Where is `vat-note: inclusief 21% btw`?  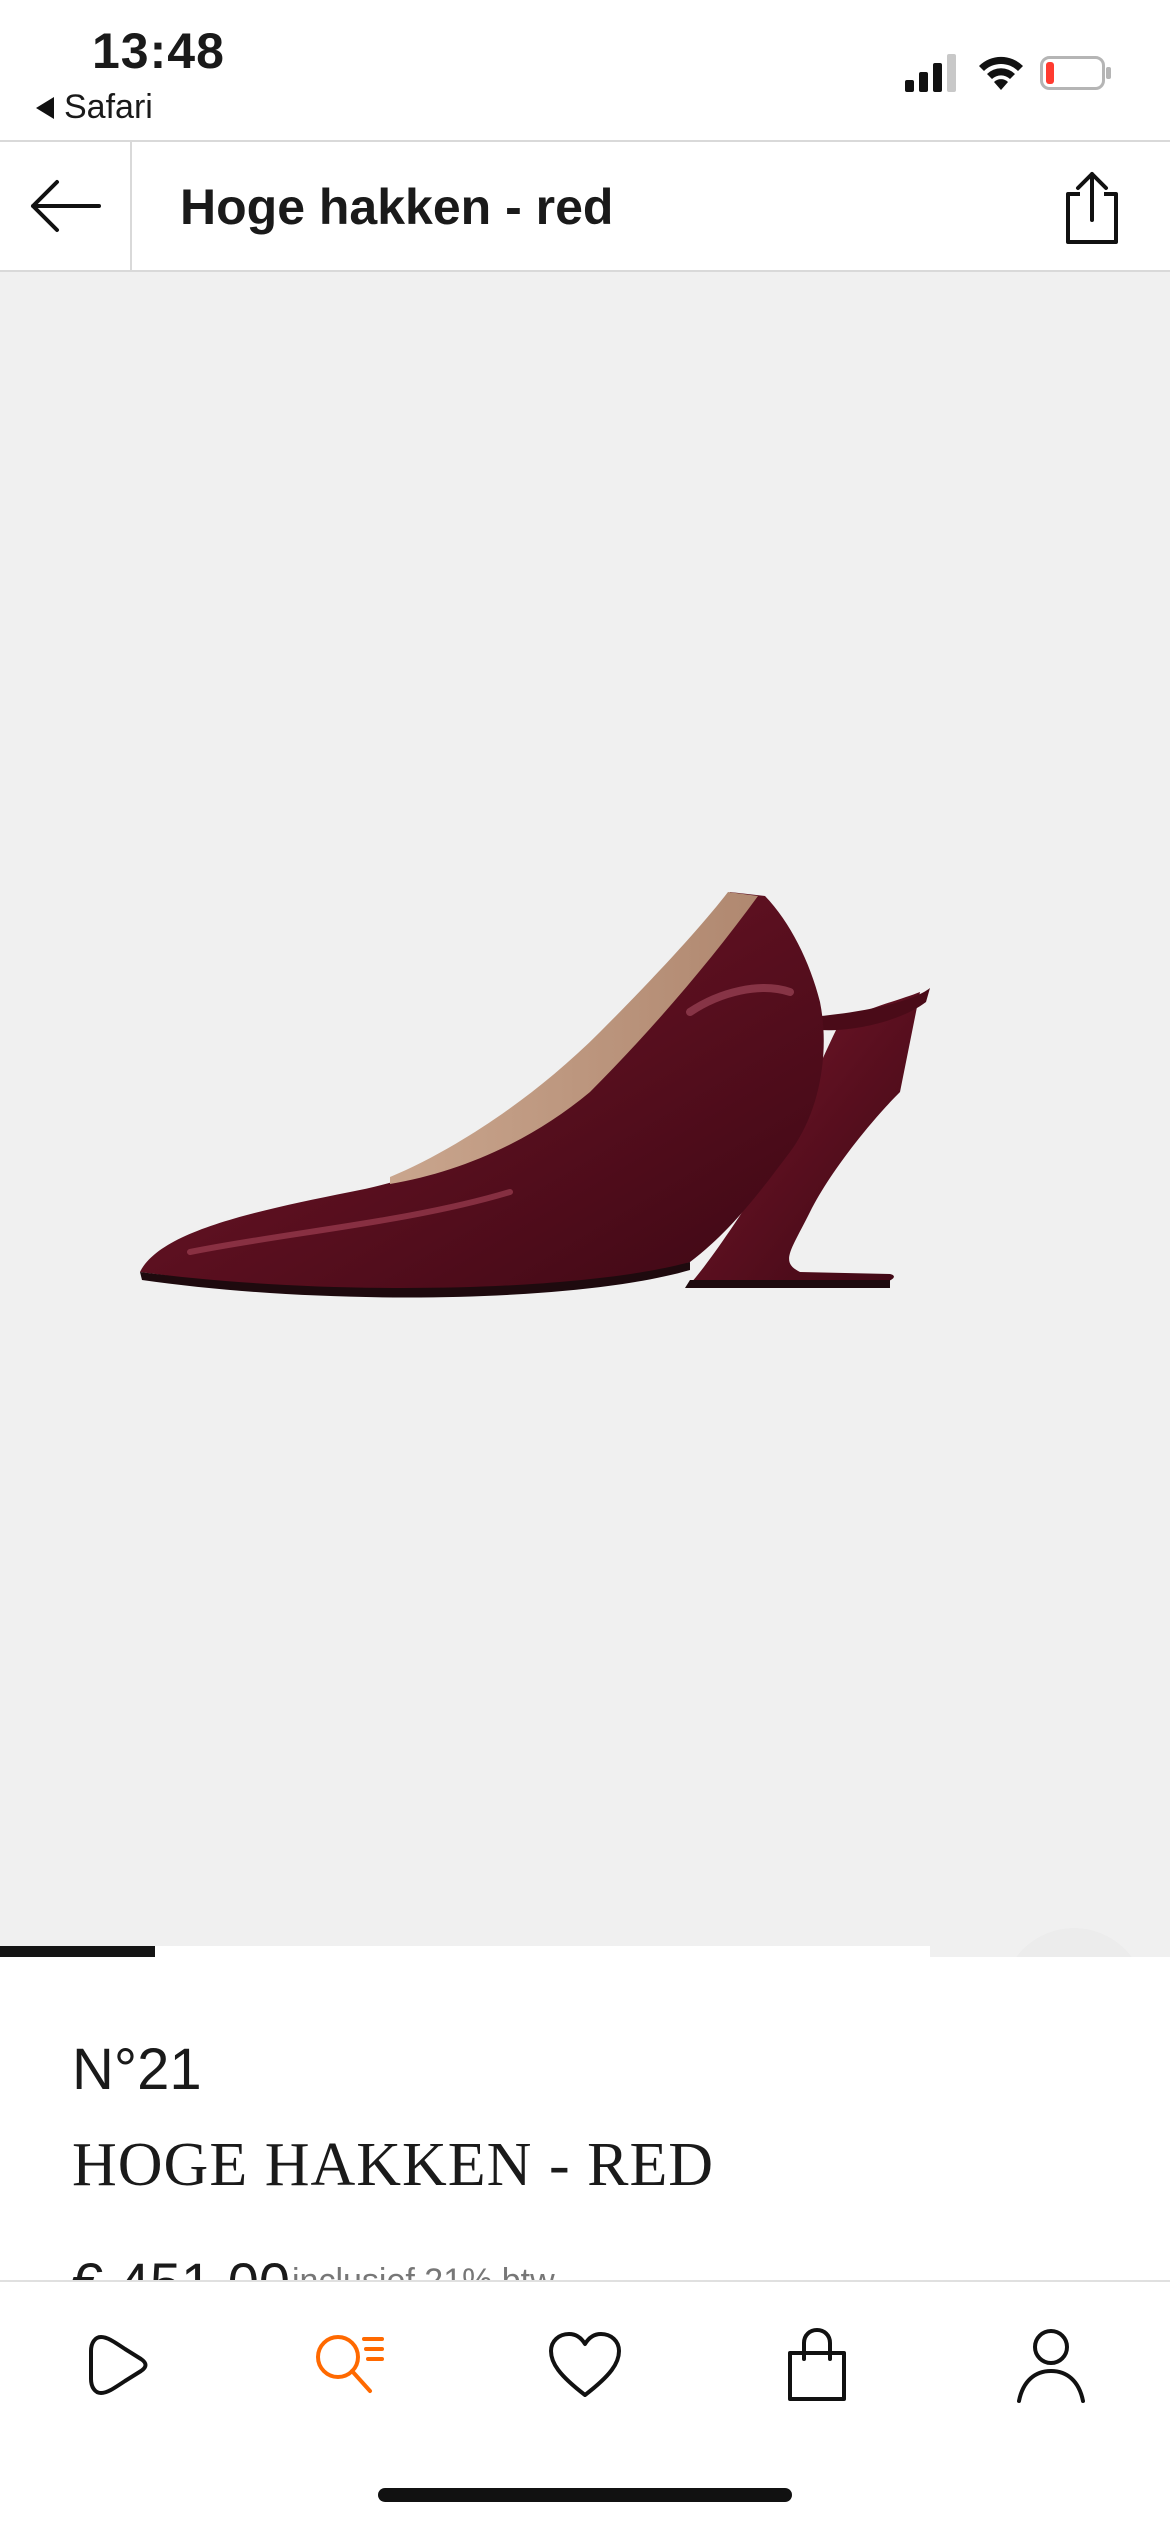
vat-note: inclusief 21% btw is located at coordinates (423, 2271).